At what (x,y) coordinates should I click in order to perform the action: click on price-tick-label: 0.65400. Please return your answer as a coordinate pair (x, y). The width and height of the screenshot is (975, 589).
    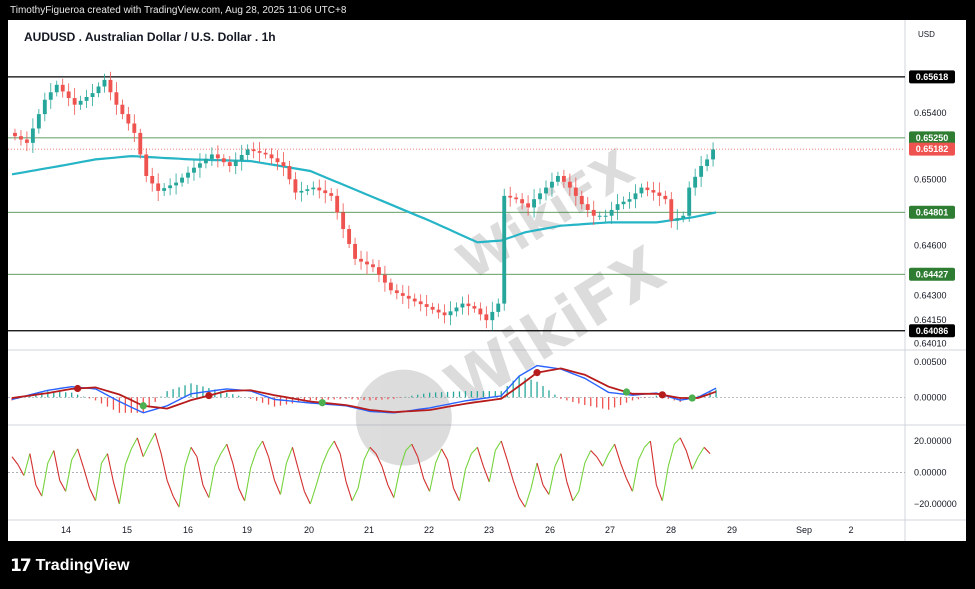
    Looking at the image, I should click on (930, 113).